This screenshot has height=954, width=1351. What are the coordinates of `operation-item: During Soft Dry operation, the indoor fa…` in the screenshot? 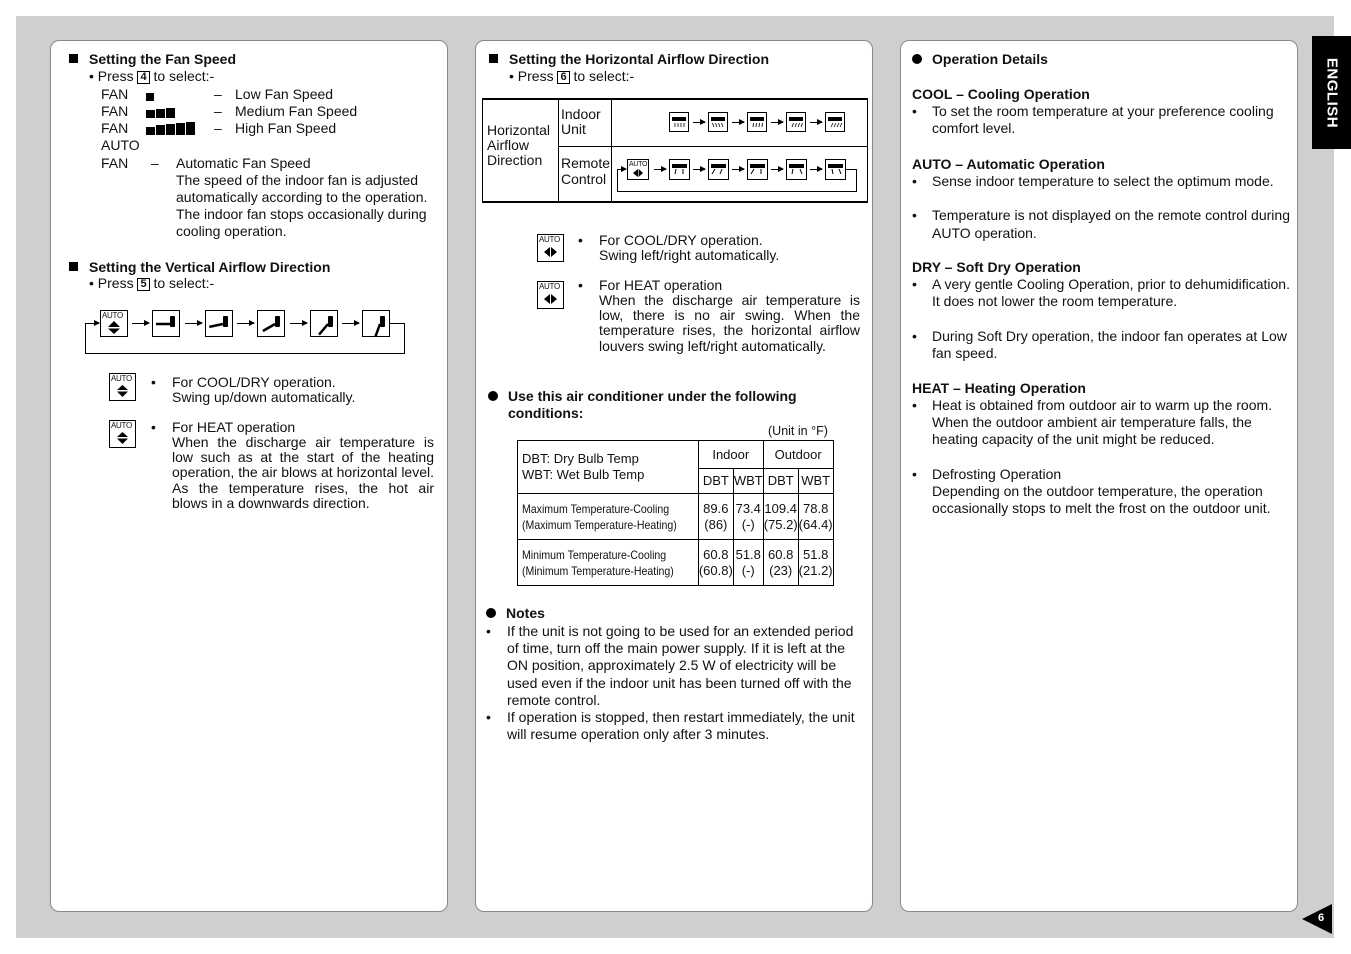 It's located at (1109, 344).